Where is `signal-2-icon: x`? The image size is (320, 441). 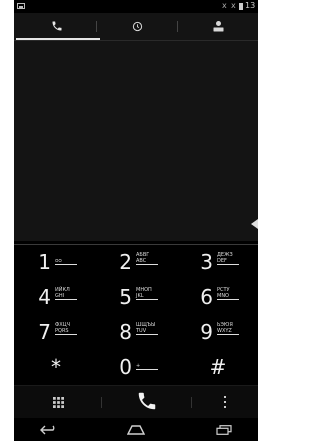
signal-2-icon: x is located at coordinates (233, 5).